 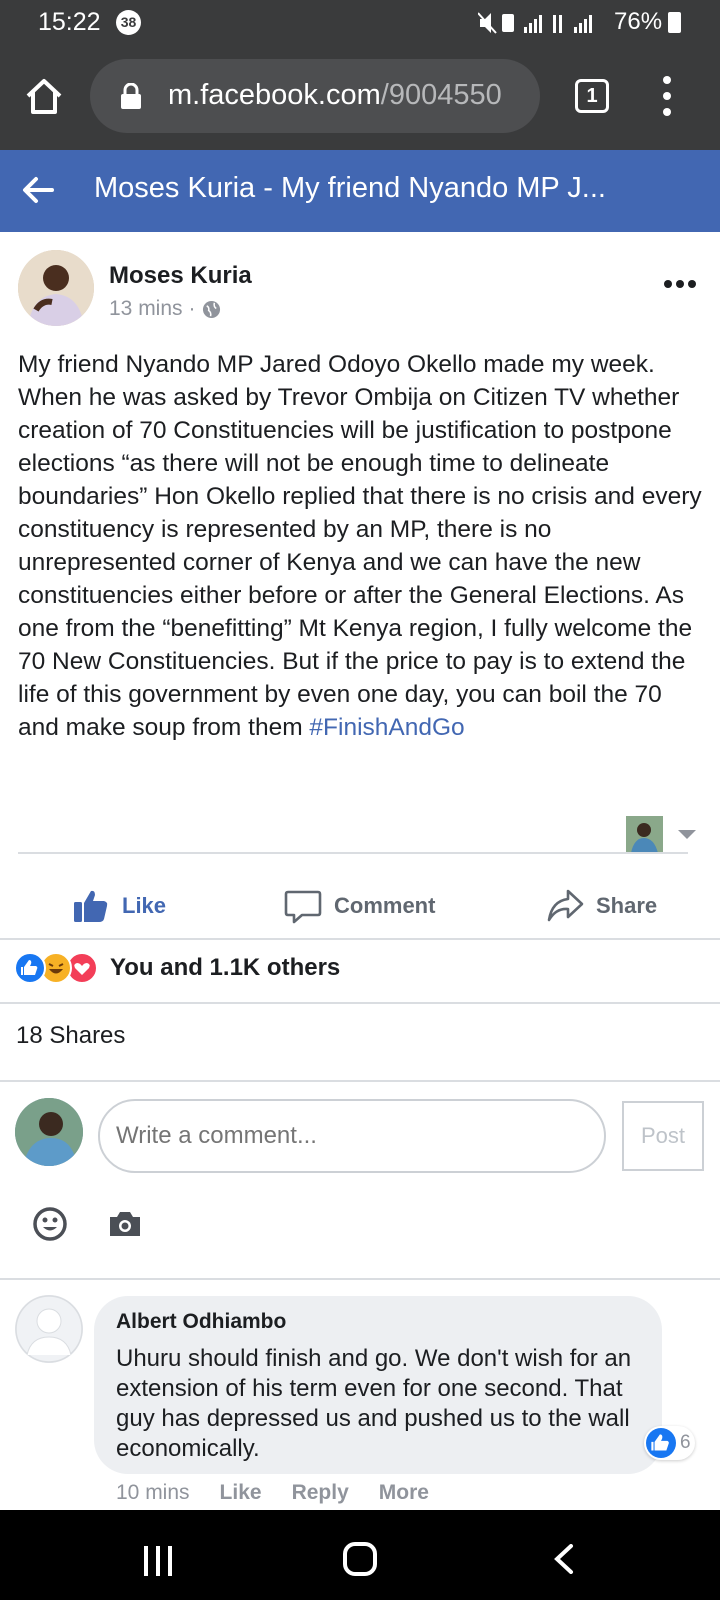 What do you see at coordinates (663, 1136) in the screenshot?
I see `post-comment-button: Post` at bounding box center [663, 1136].